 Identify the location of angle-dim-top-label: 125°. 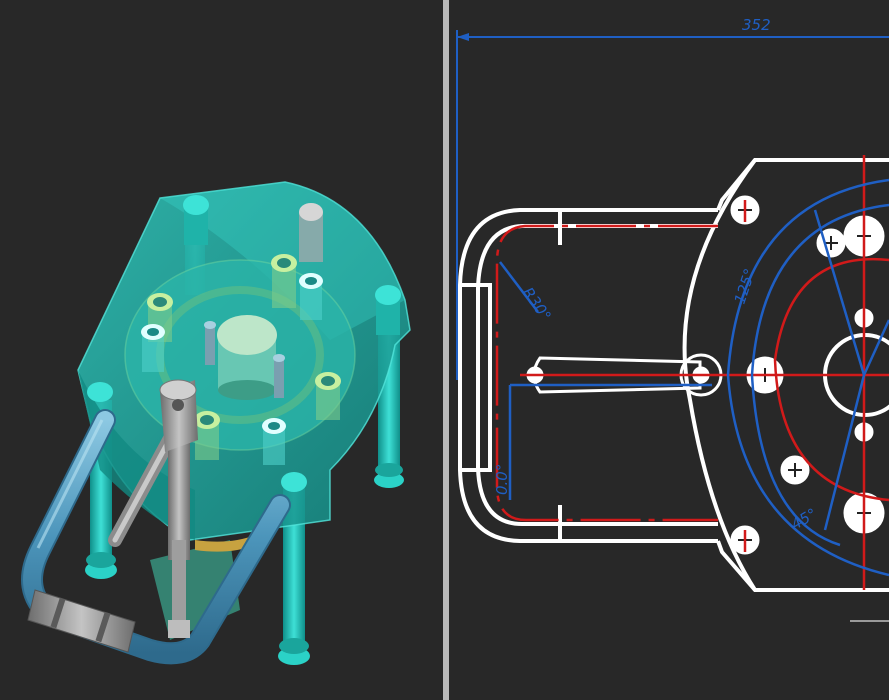
(745, 286).